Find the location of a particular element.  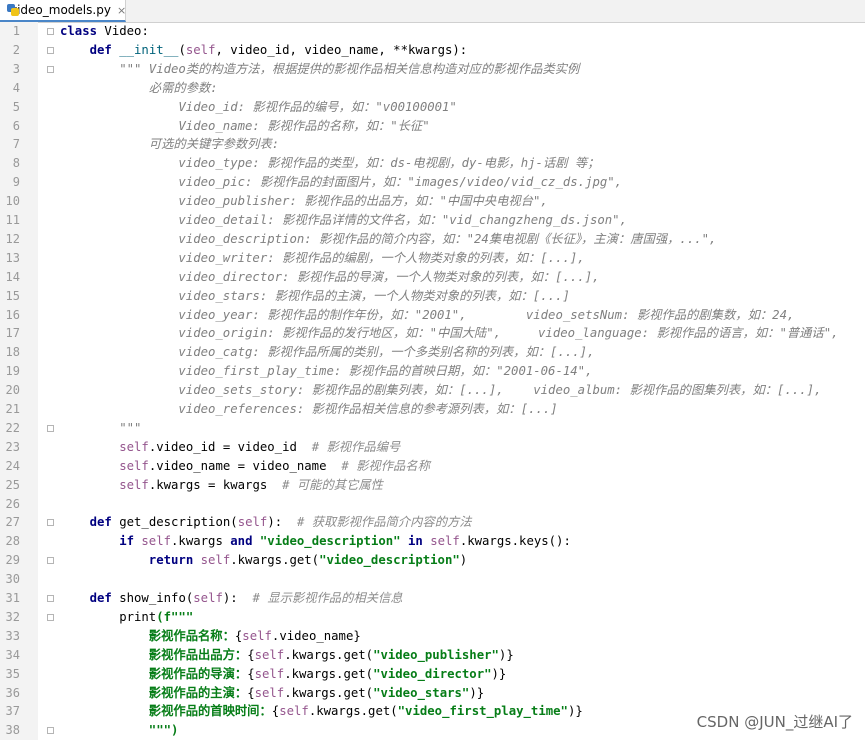

code-token: video_stars: 影视作品的主演，一个人物类对象的列表，如：[...] is located at coordinates (374, 295).